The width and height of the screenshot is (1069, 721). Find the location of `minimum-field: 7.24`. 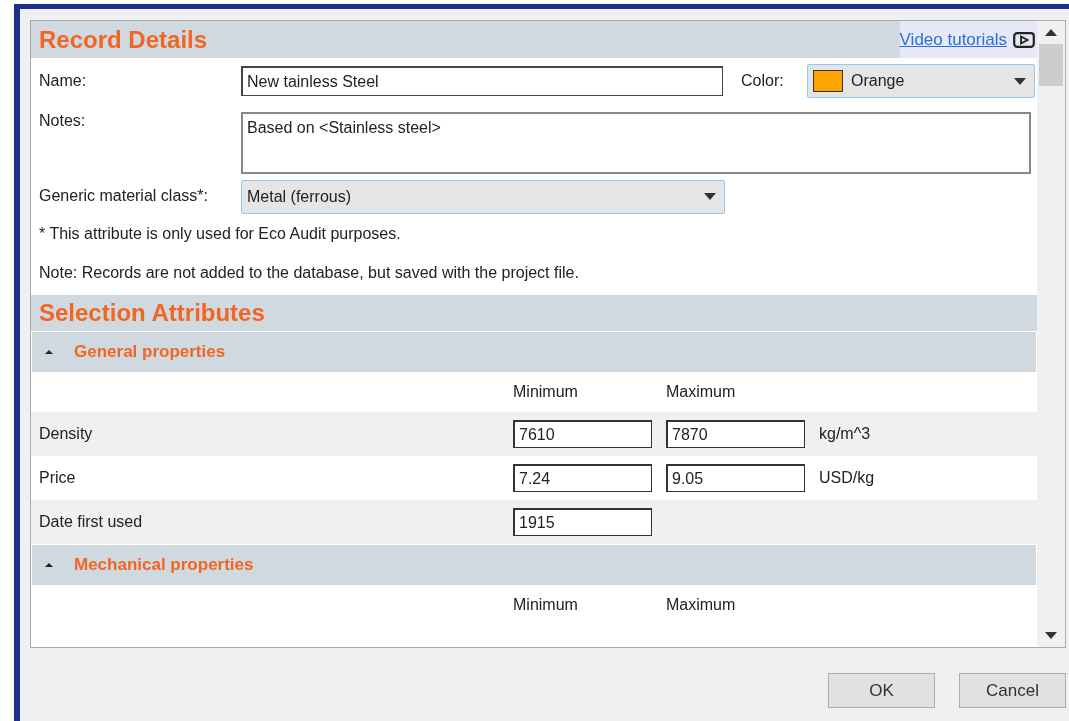

minimum-field: 7.24 is located at coordinates (582, 478).